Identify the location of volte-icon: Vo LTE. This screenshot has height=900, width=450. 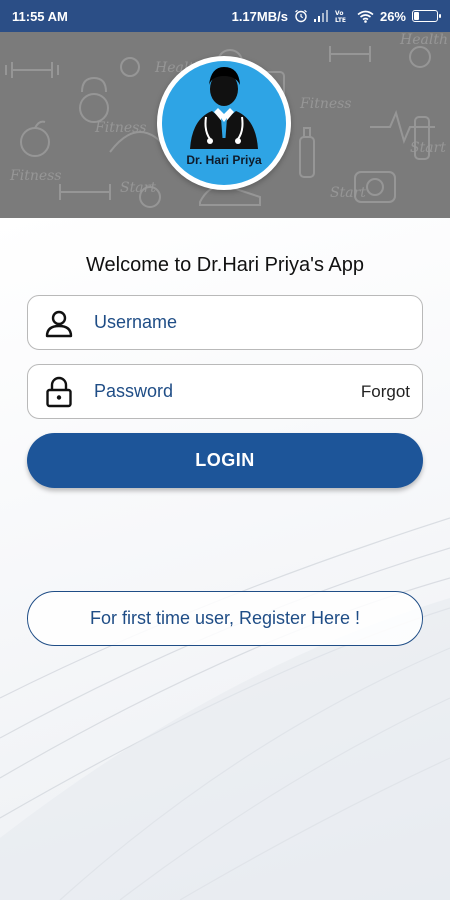
(343, 16).